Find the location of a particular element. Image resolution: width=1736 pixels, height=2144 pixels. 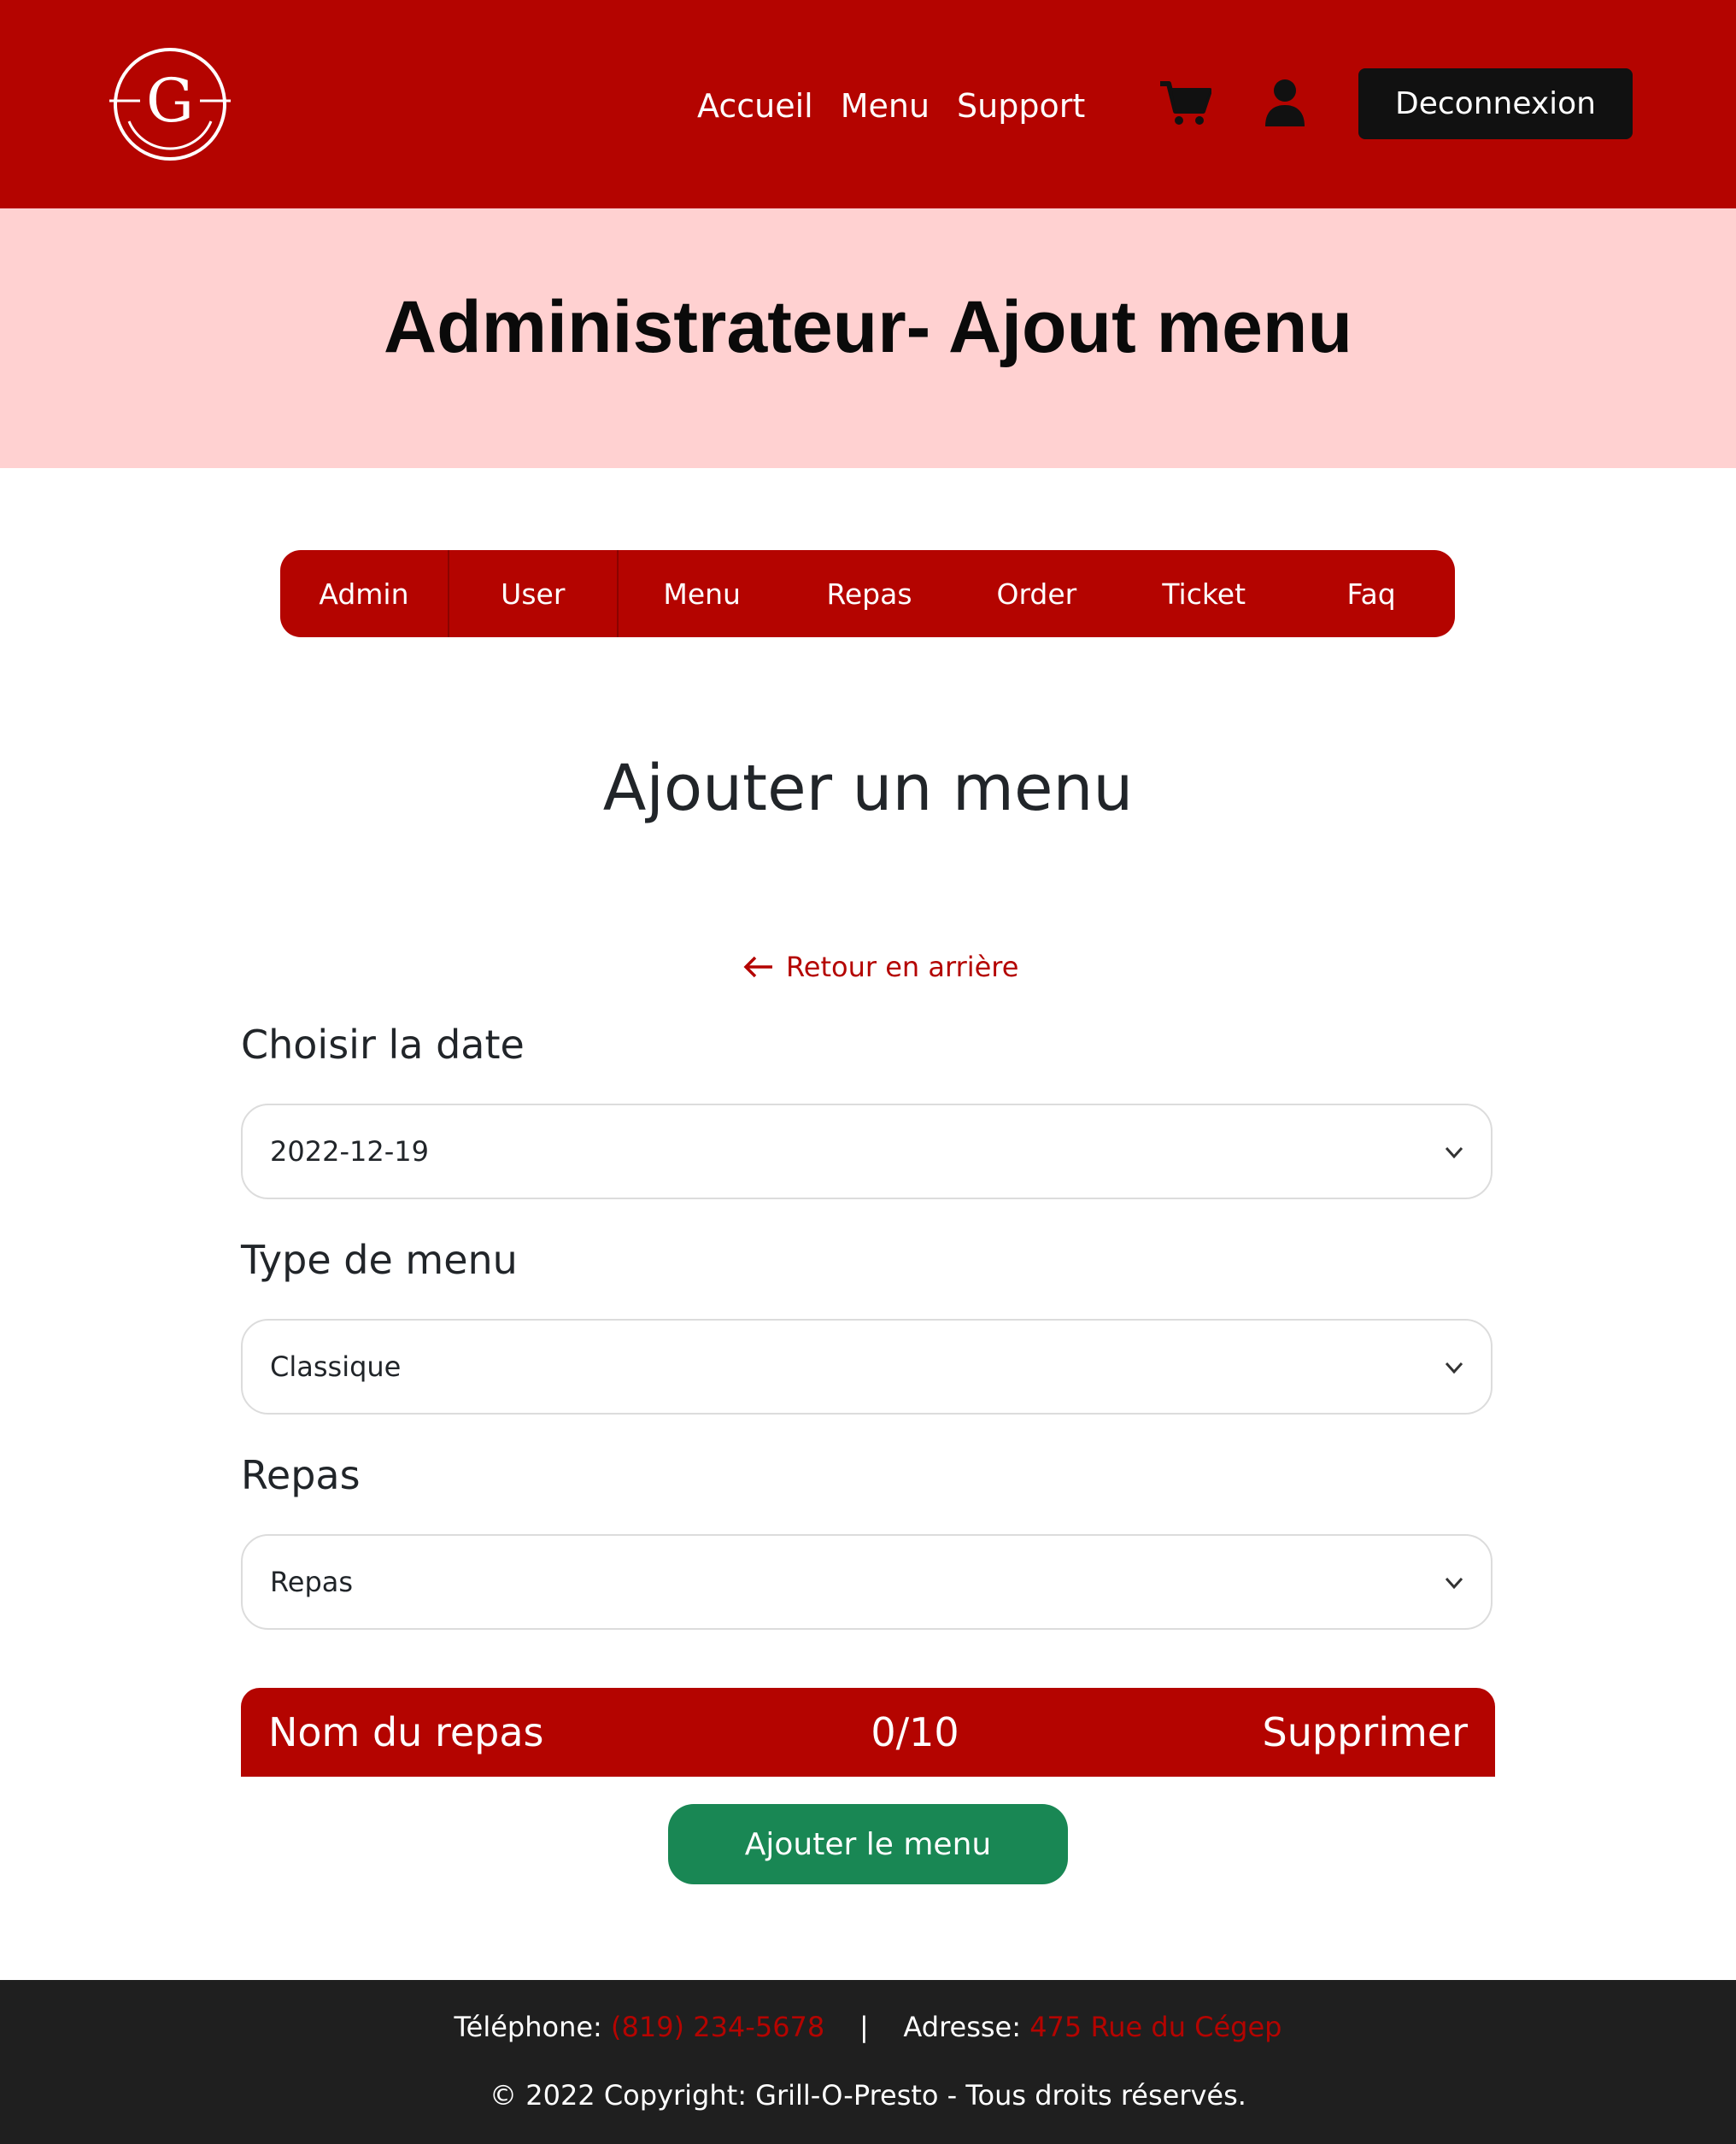

admin-tab-bar: Admin User Menu Repas Order Ticket Faq is located at coordinates (868, 593).